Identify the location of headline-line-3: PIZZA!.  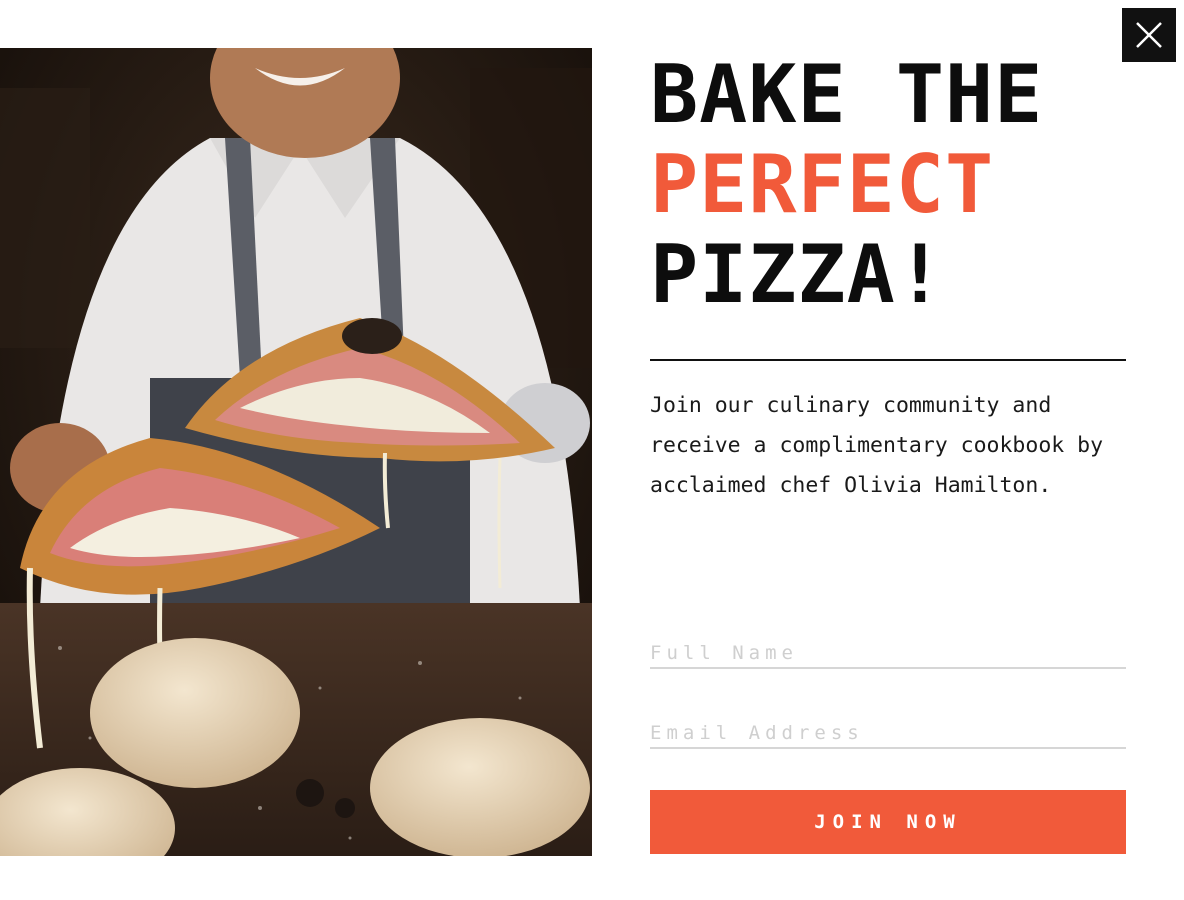
(797, 274).